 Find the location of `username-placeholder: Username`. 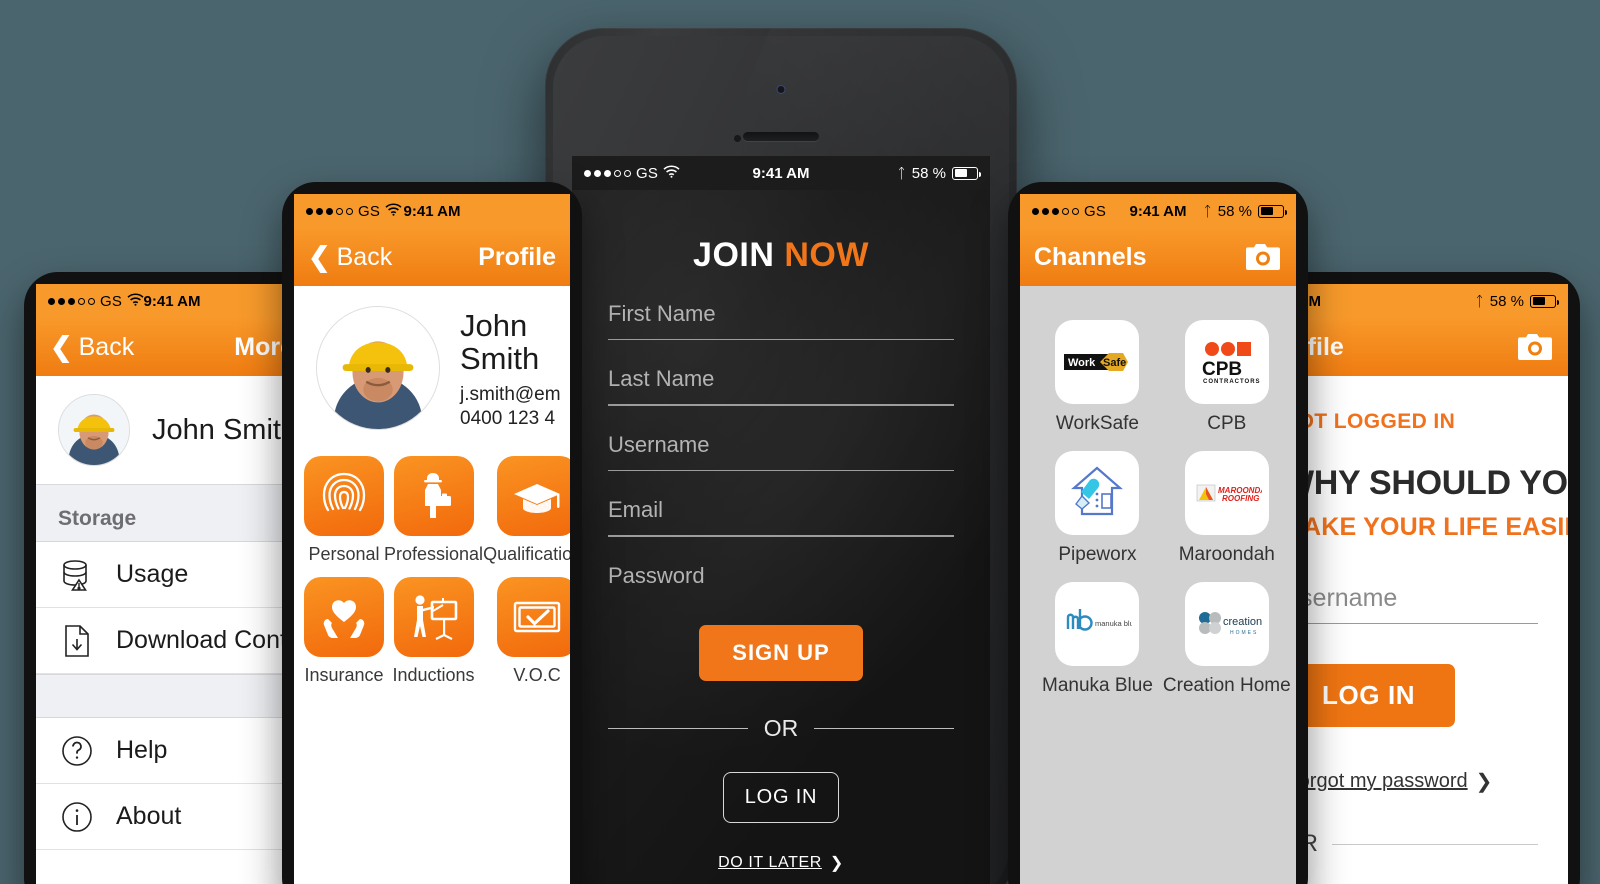

username-placeholder: Username is located at coordinates (659, 444).